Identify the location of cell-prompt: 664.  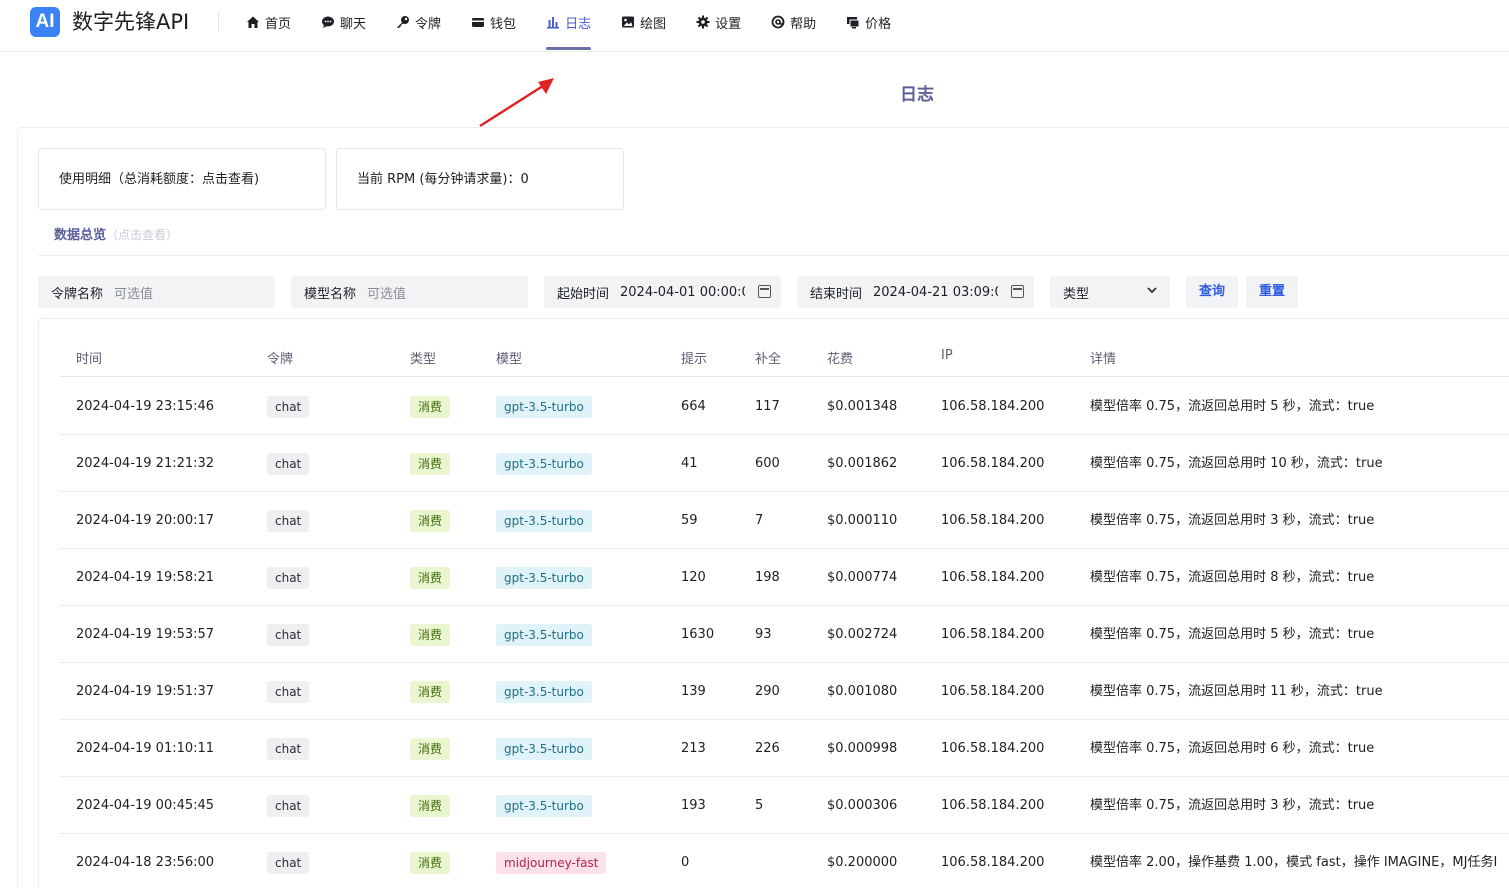
(693, 406).